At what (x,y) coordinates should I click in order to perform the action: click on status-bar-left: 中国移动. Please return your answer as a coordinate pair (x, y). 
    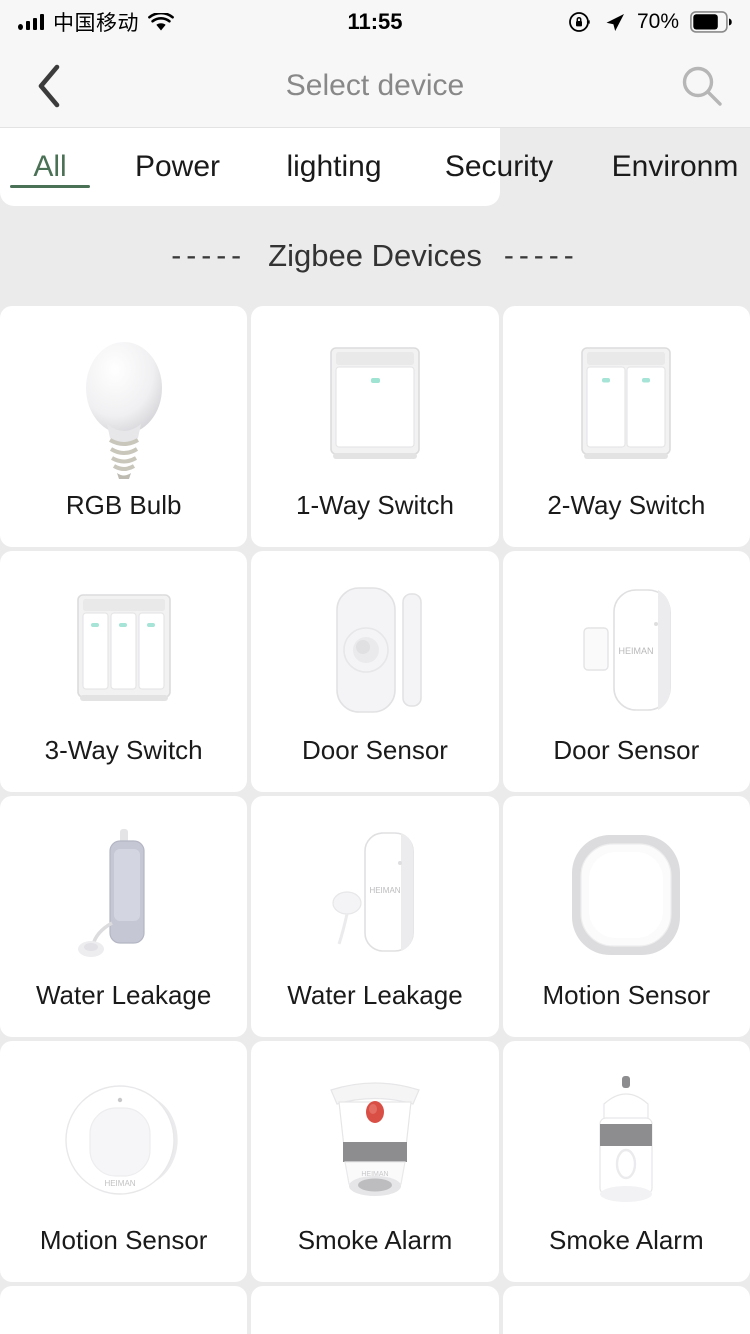
    Looking at the image, I should click on (96, 22).